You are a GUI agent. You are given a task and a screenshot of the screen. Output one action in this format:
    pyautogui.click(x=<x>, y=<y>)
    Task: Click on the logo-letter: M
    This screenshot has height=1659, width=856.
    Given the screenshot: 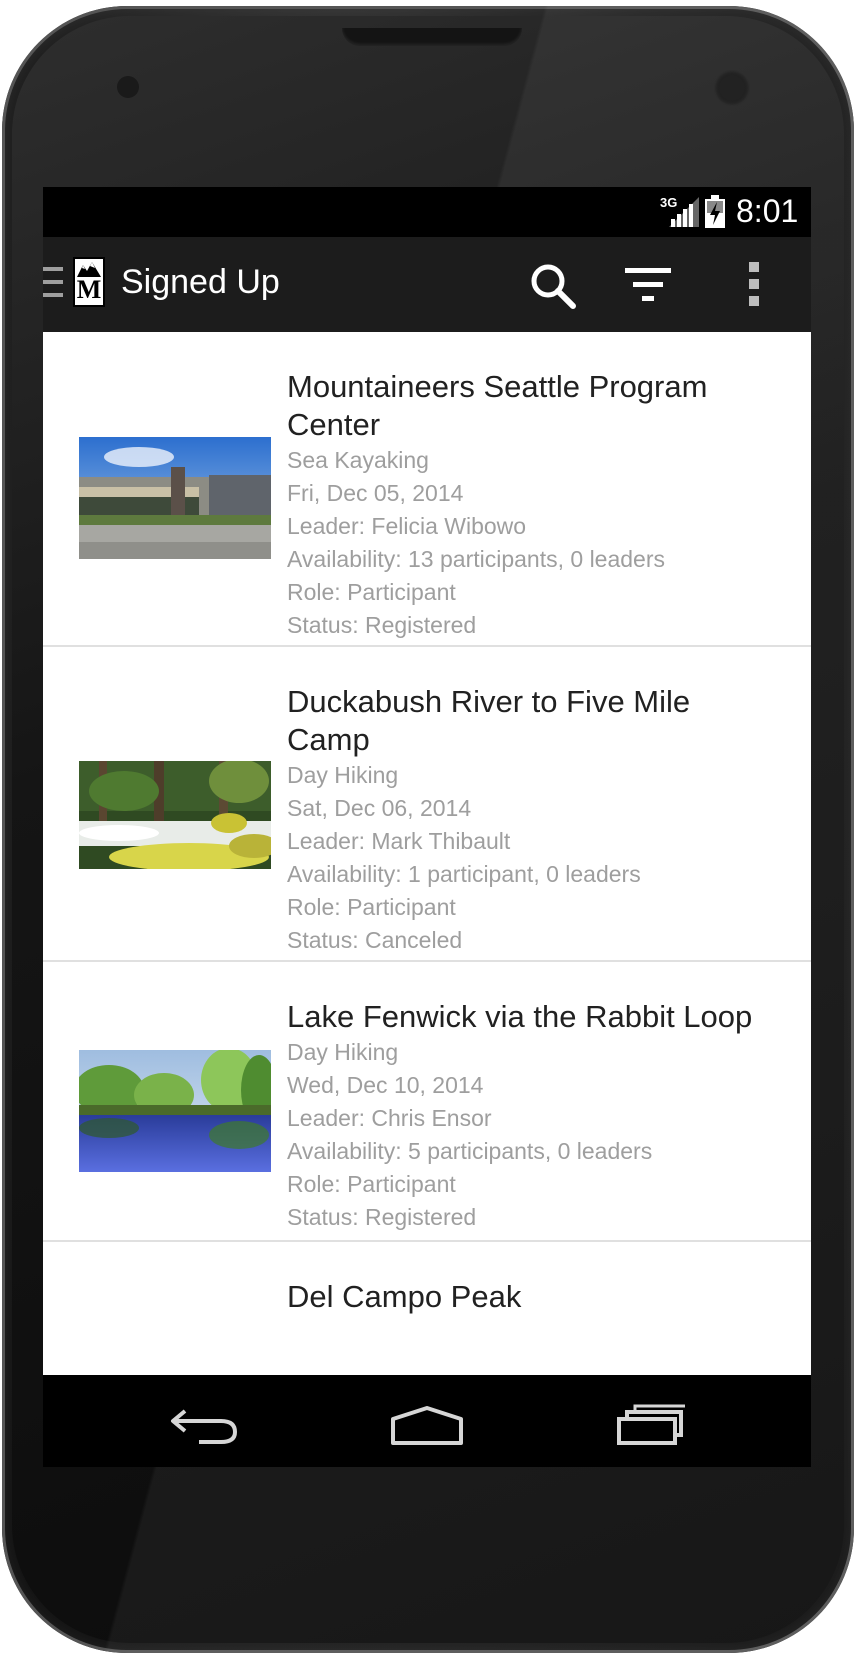 What is the action you would take?
    pyautogui.click(x=89, y=289)
    